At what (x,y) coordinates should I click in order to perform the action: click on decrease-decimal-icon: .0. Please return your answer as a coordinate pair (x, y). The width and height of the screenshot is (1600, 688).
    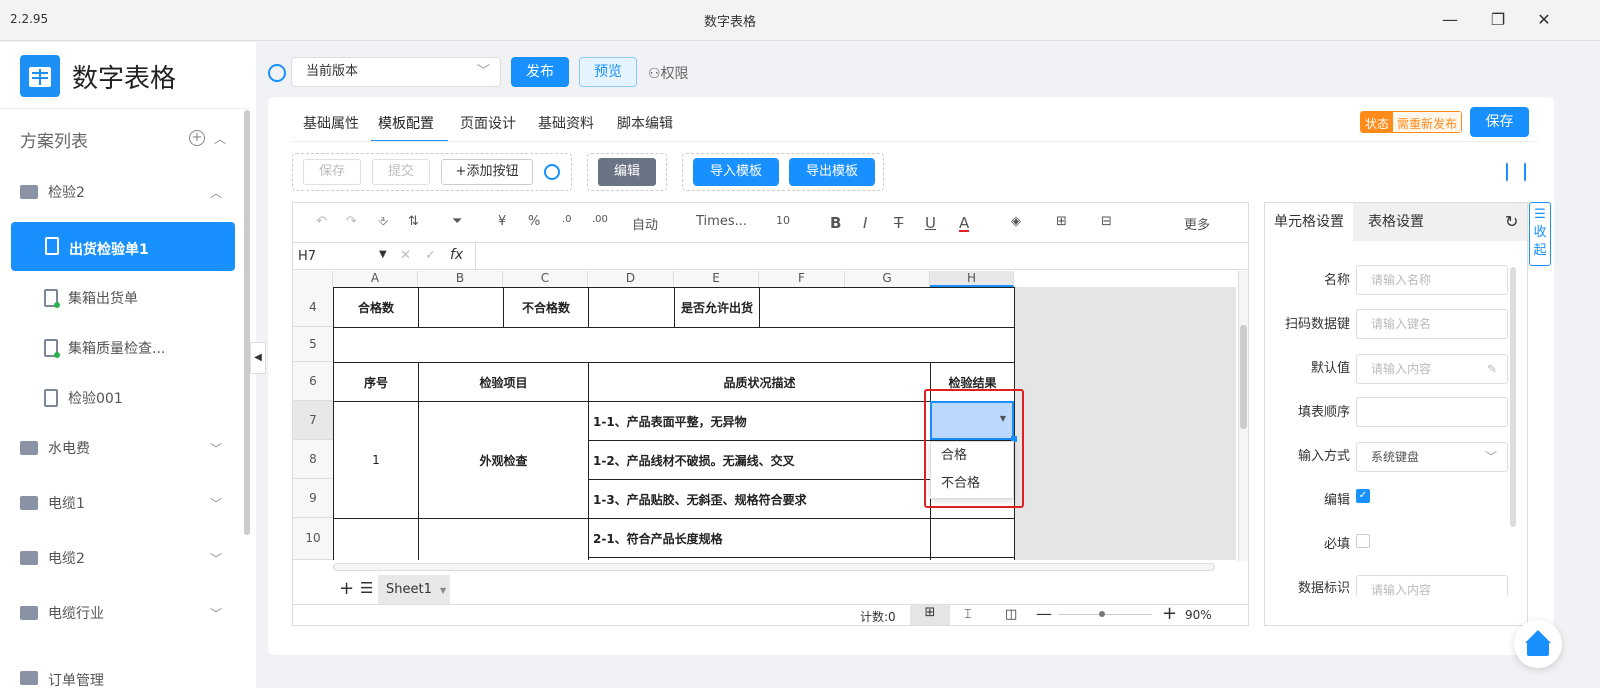
    Looking at the image, I should click on (567, 223).